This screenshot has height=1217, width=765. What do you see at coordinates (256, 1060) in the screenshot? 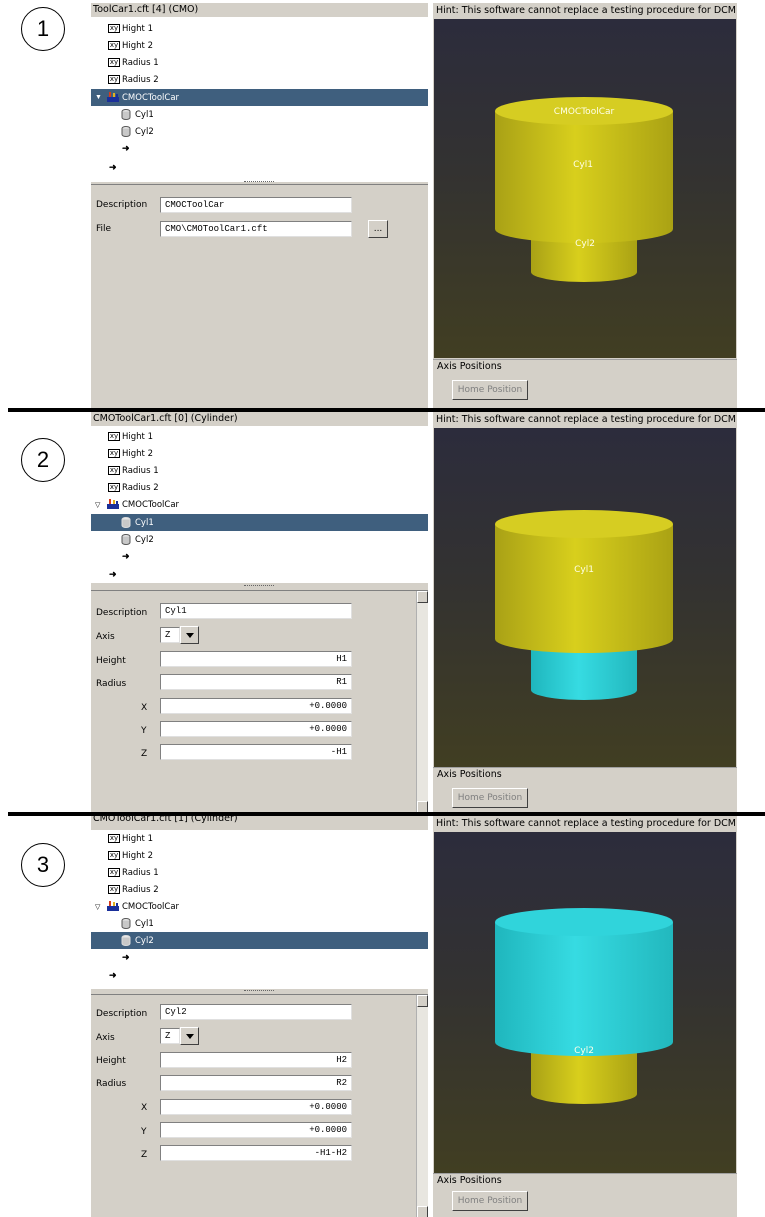
I see `height-field: H2` at bounding box center [256, 1060].